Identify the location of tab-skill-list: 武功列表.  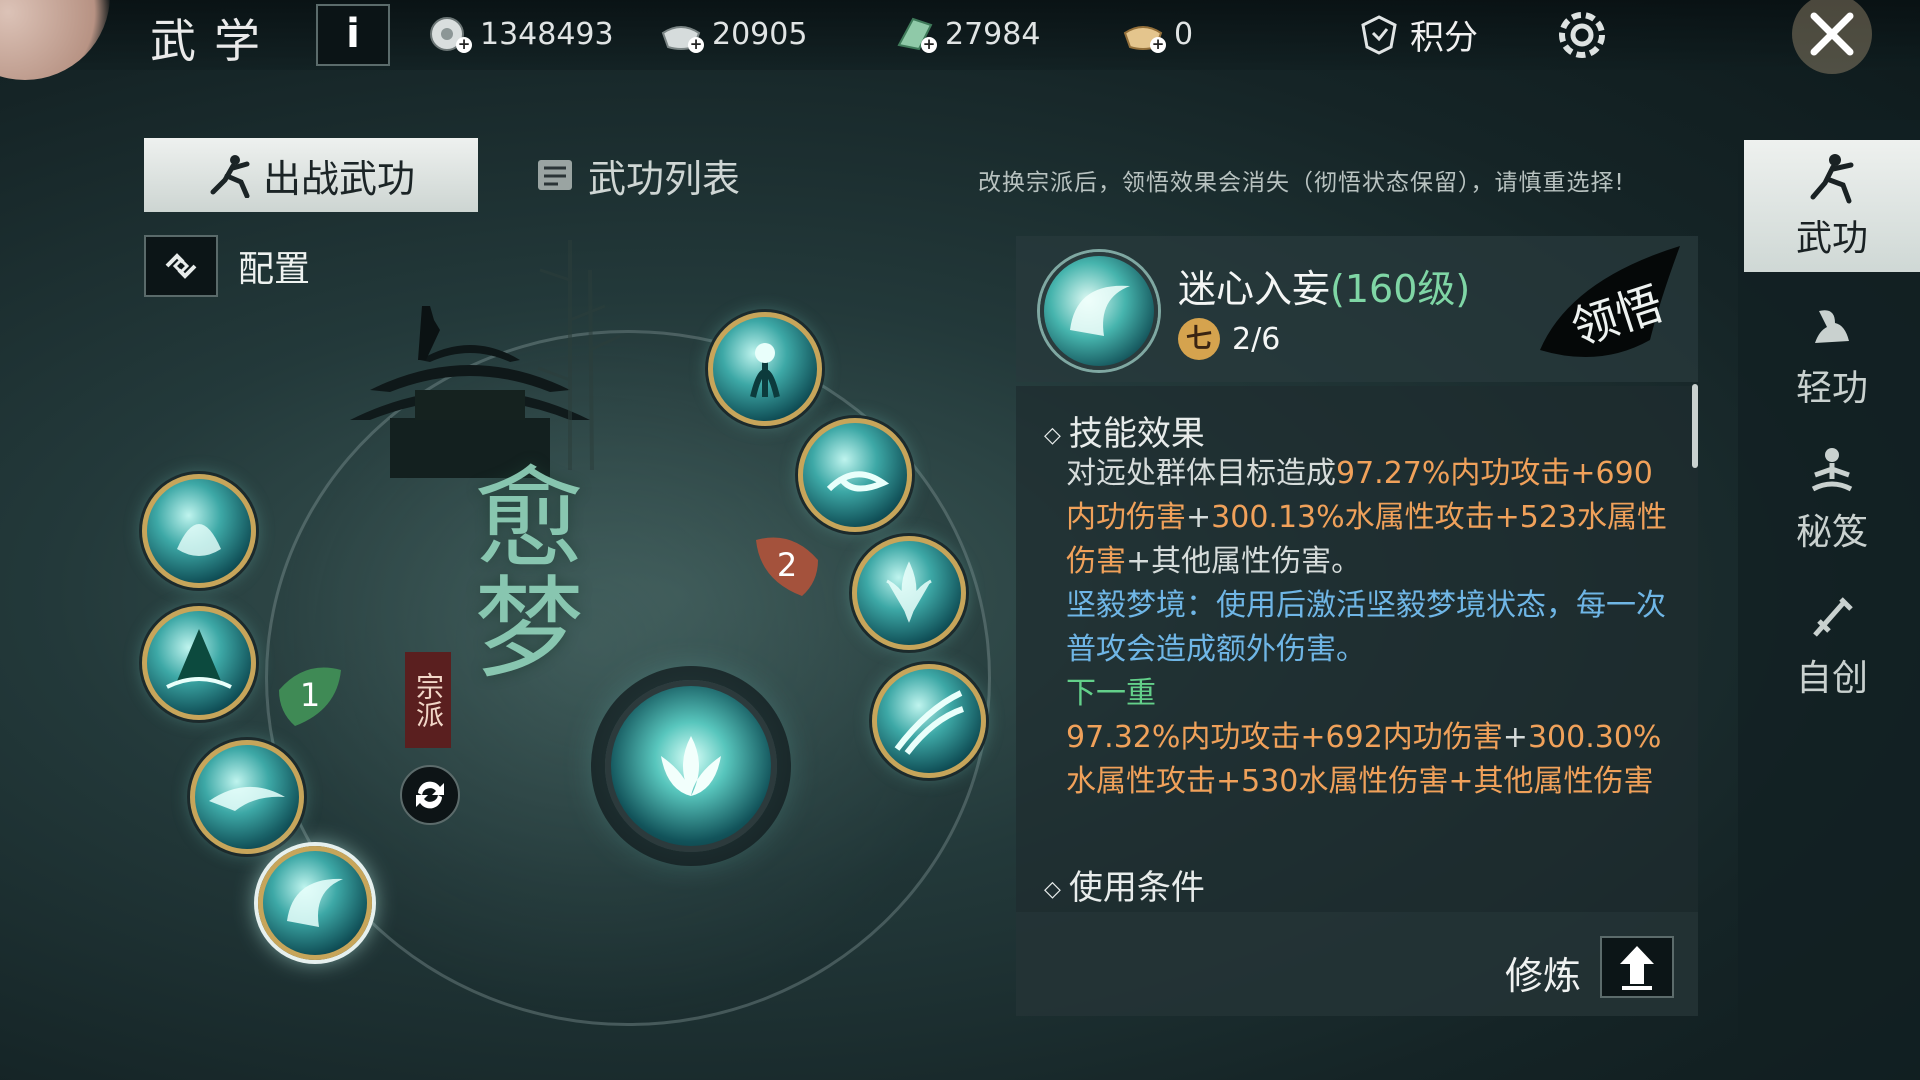
(636, 175).